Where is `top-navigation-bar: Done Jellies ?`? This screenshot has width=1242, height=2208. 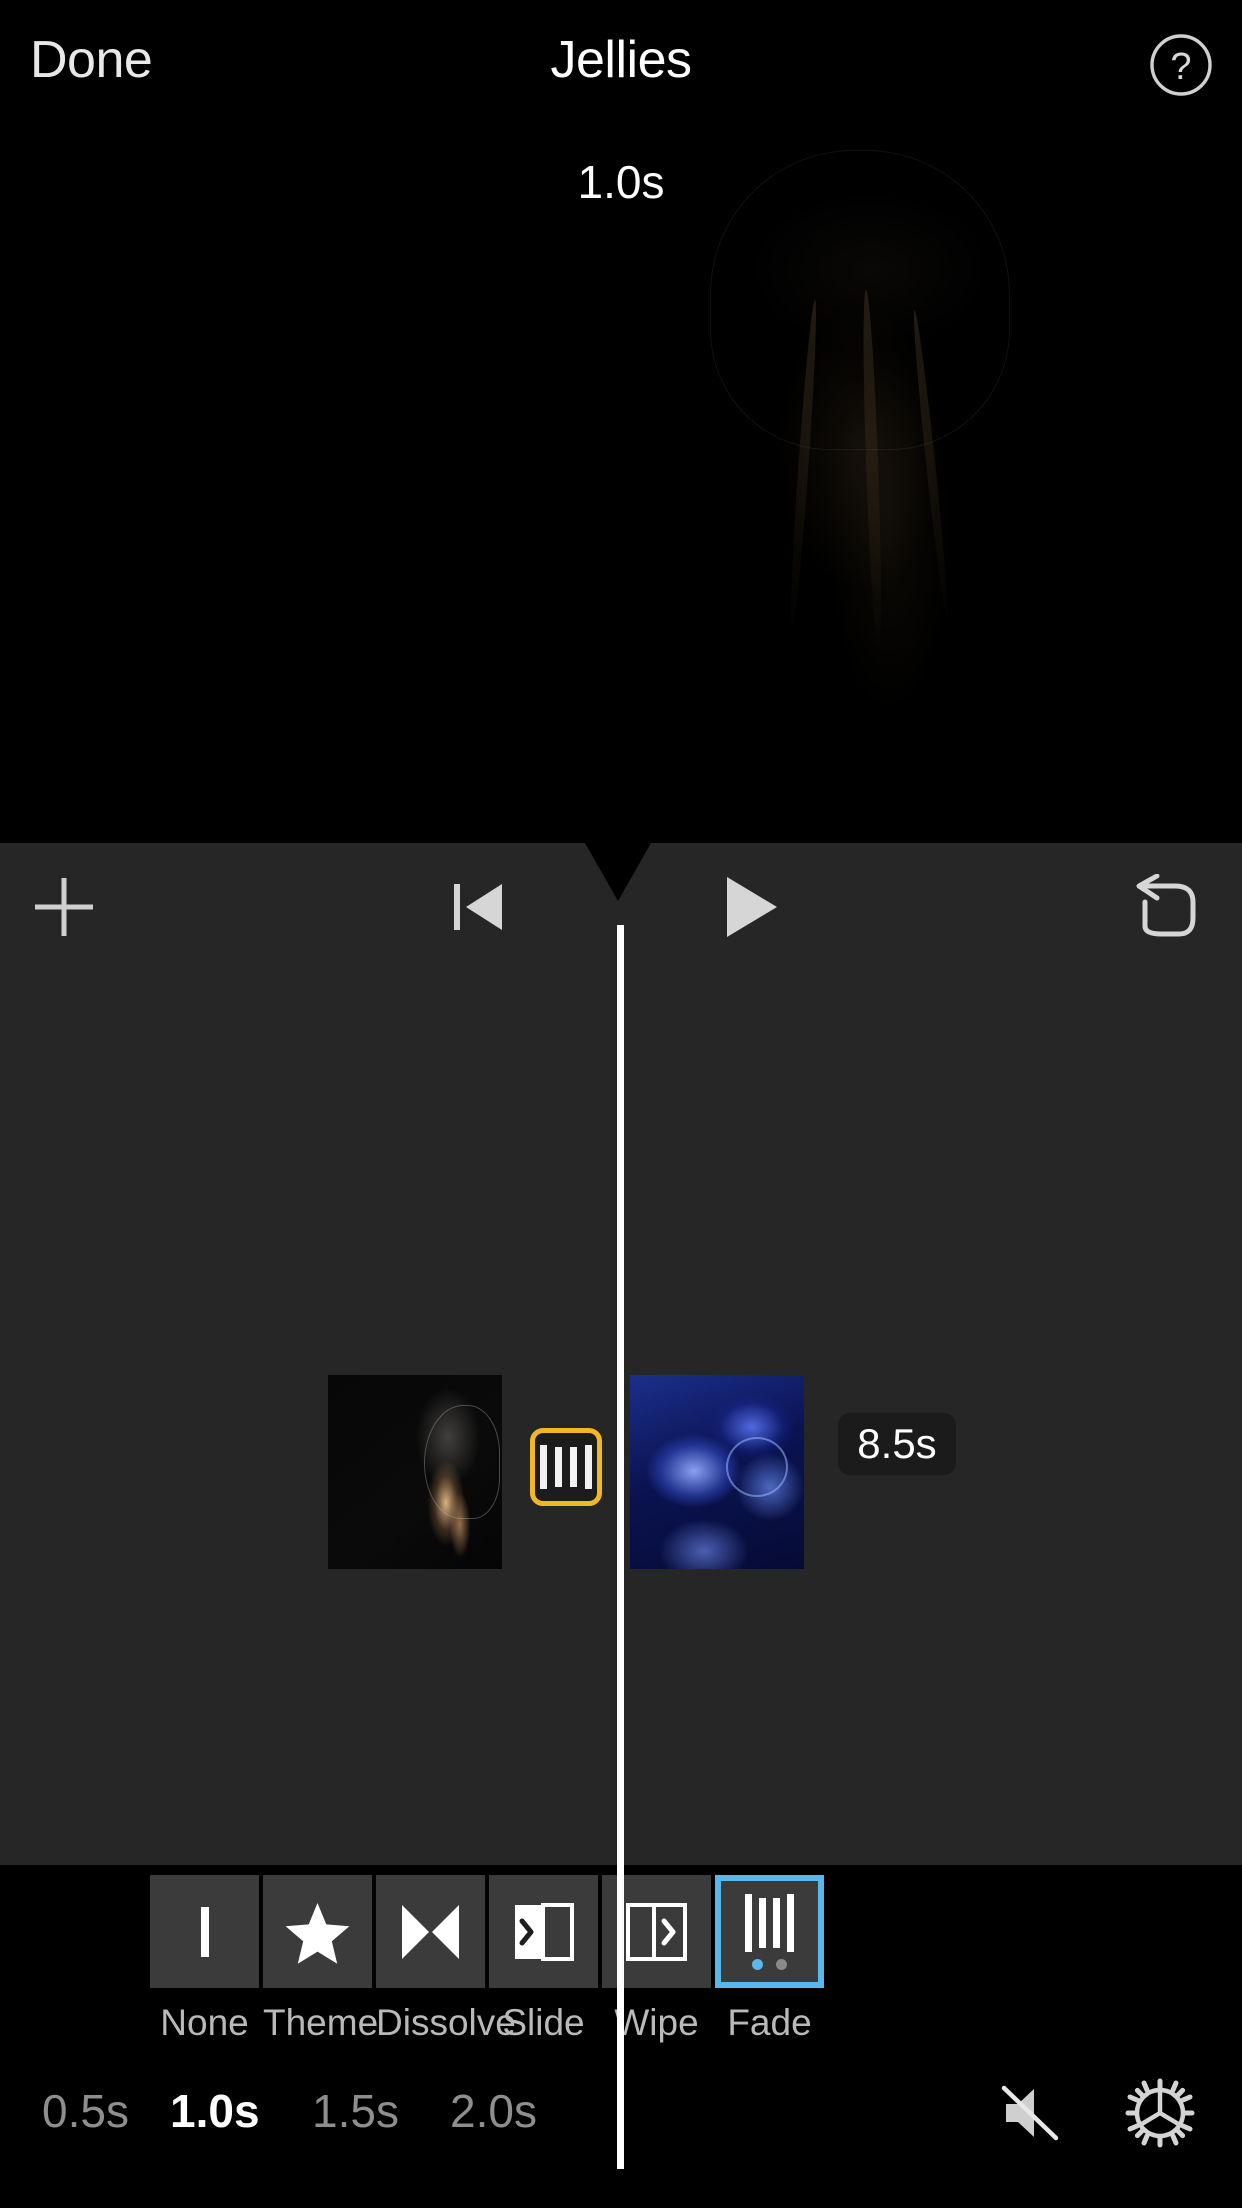
top-navigation-bar: Done Jellies ? is located at coordinates (621, 60).